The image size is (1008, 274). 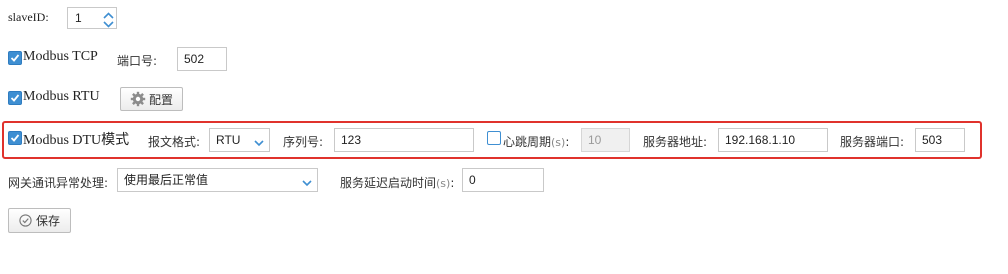 What do you see at coordinates (60, 56) in the screenshot?
I see `modbus-tcp-label: Modbus TCP` at bounding box center [60, 56].